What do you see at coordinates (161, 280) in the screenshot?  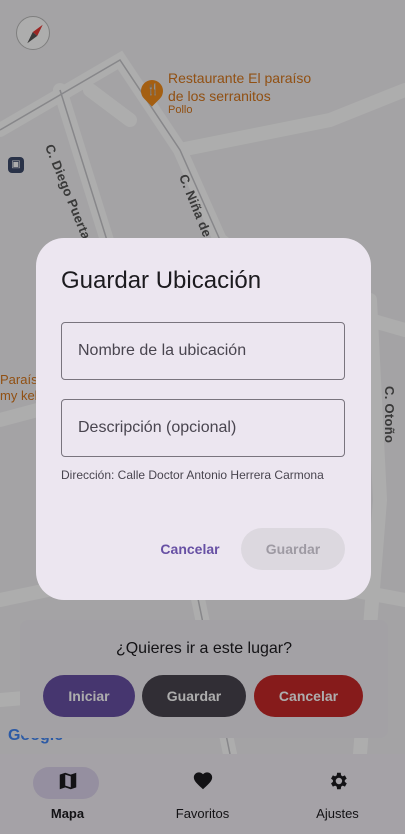 I see `dialog-title: Guardar Ubicación` at bounding box center [161, 280].